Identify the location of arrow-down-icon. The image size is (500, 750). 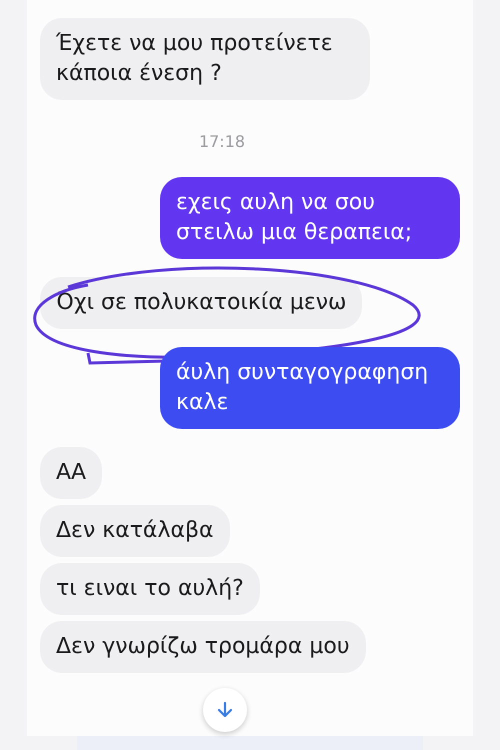
(225, 710).